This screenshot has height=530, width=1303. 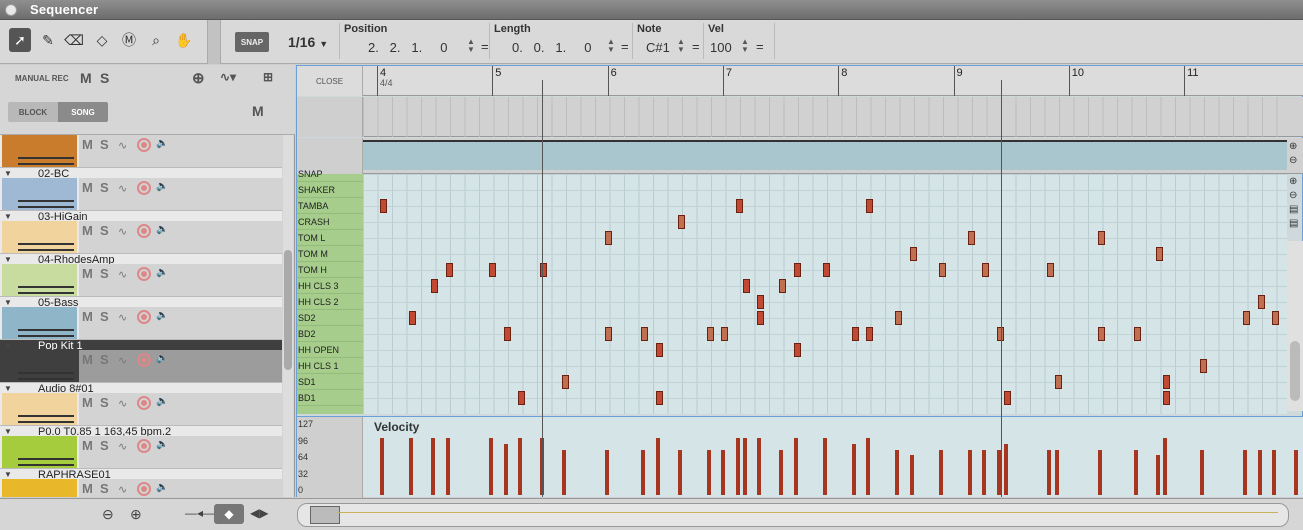 I want to click on note-value: C#1, so click(x=658, y=47).